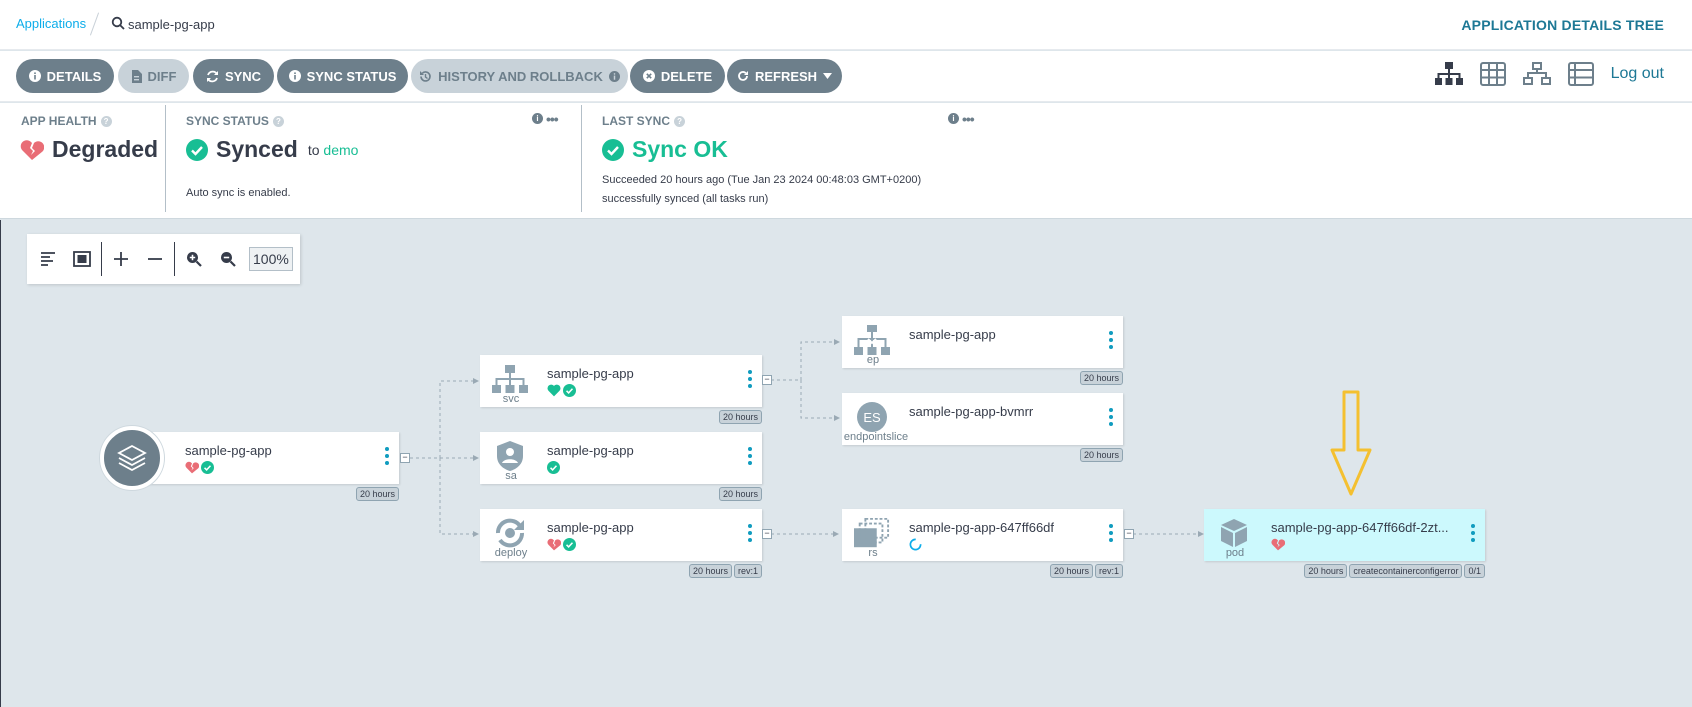 The width and height of the screenshot is (1692, 707). What do you see at coordinates (257, 149) in the screenshot?
I see `sync-status-text: Synced` at bounding box center [257, 149].